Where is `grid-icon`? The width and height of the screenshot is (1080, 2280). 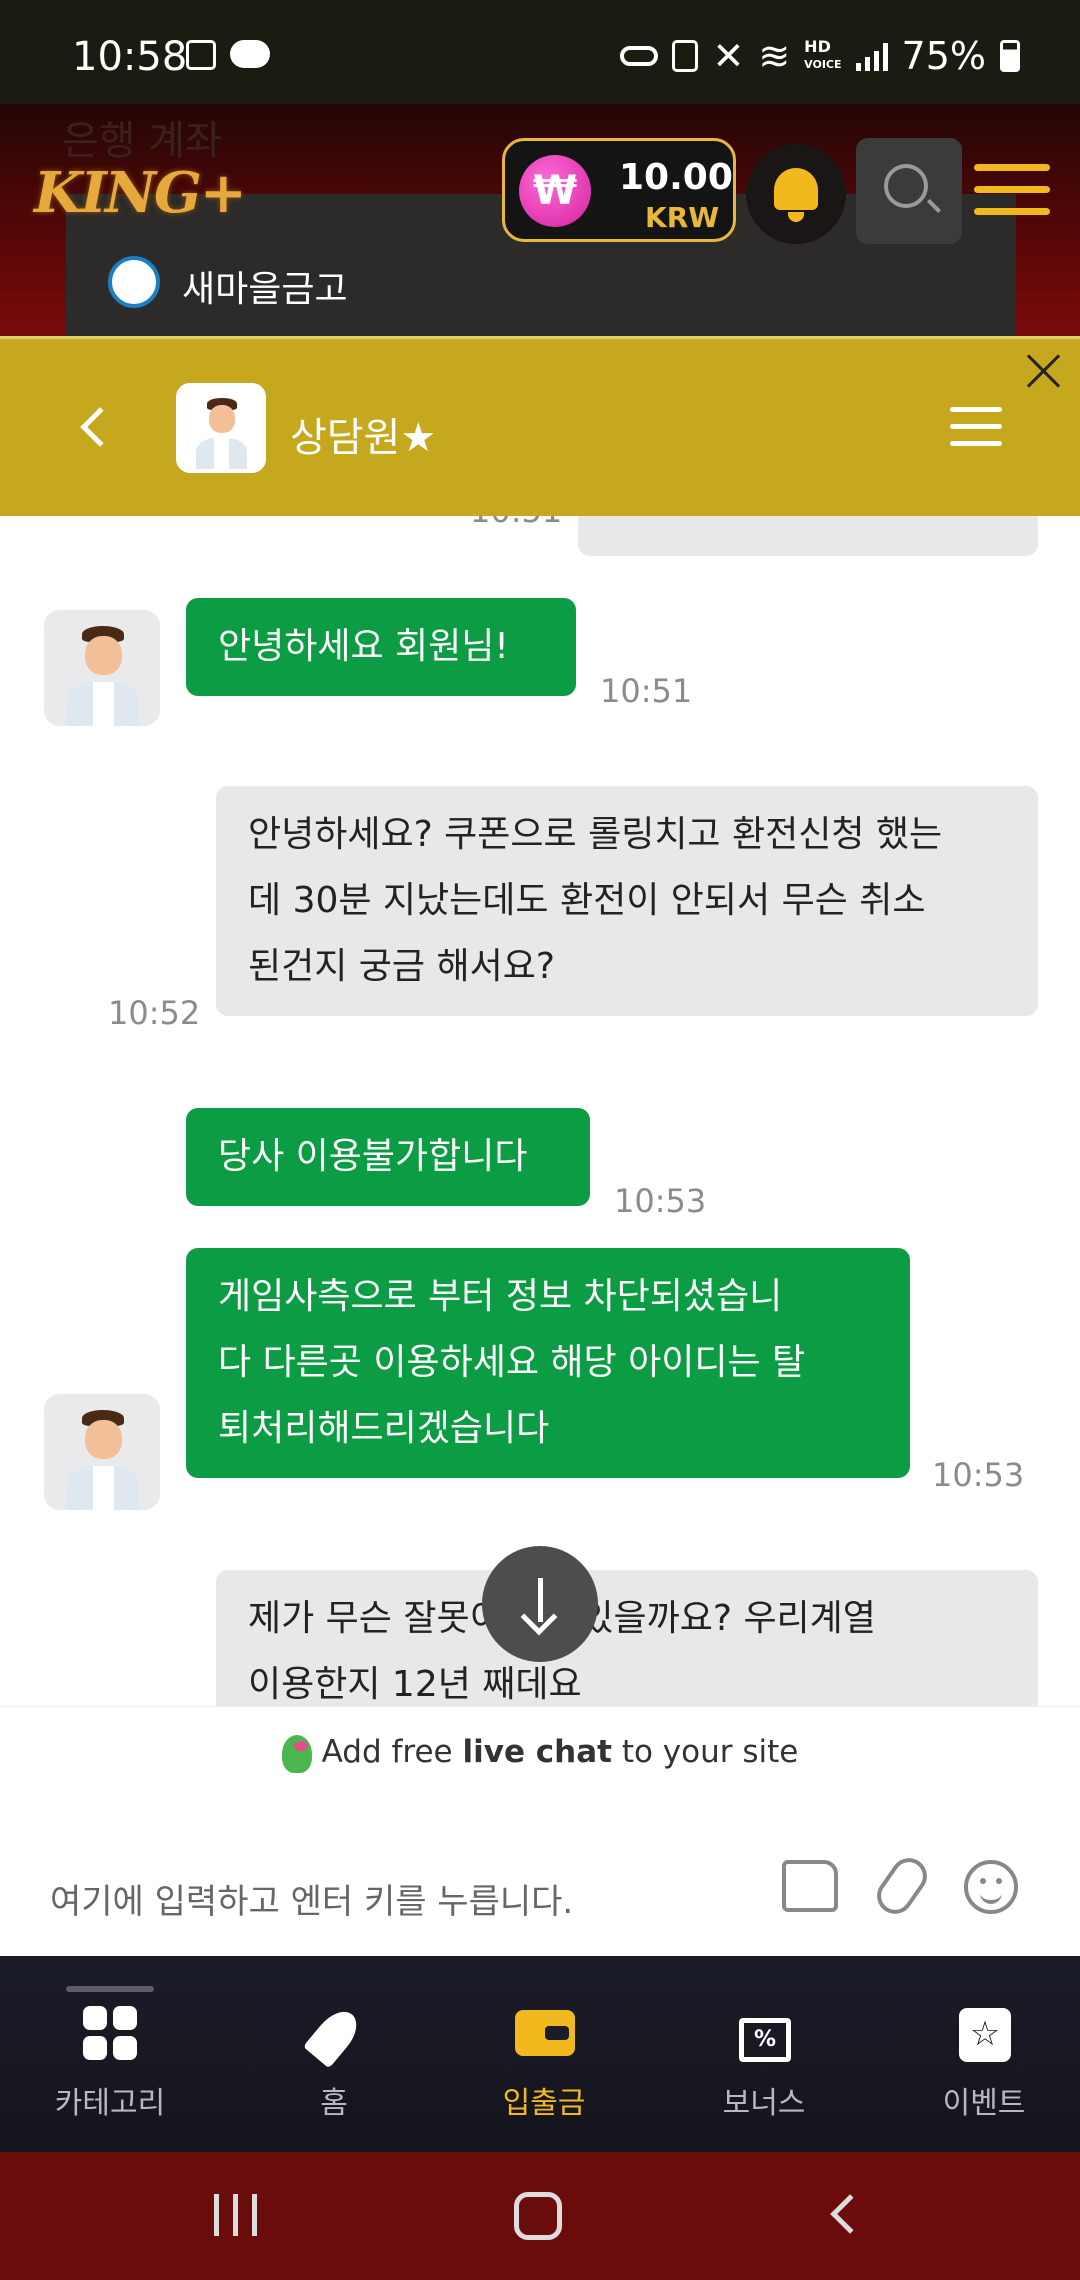 grid-icon is located at coordinates (110, 2033).